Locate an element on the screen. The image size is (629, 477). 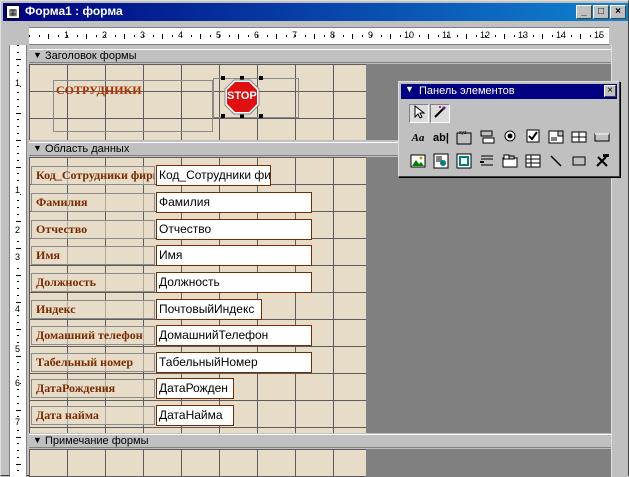
command-button-icon is located at coordinates (602, 138).